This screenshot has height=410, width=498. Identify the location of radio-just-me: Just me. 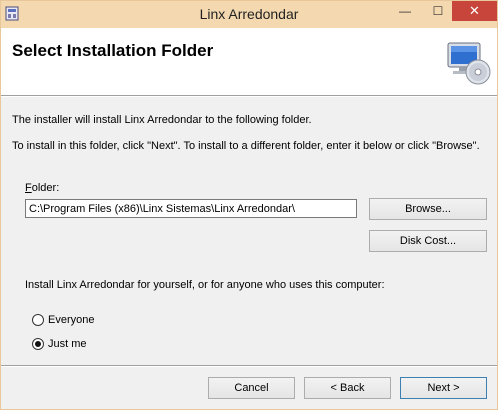
(59, 344).